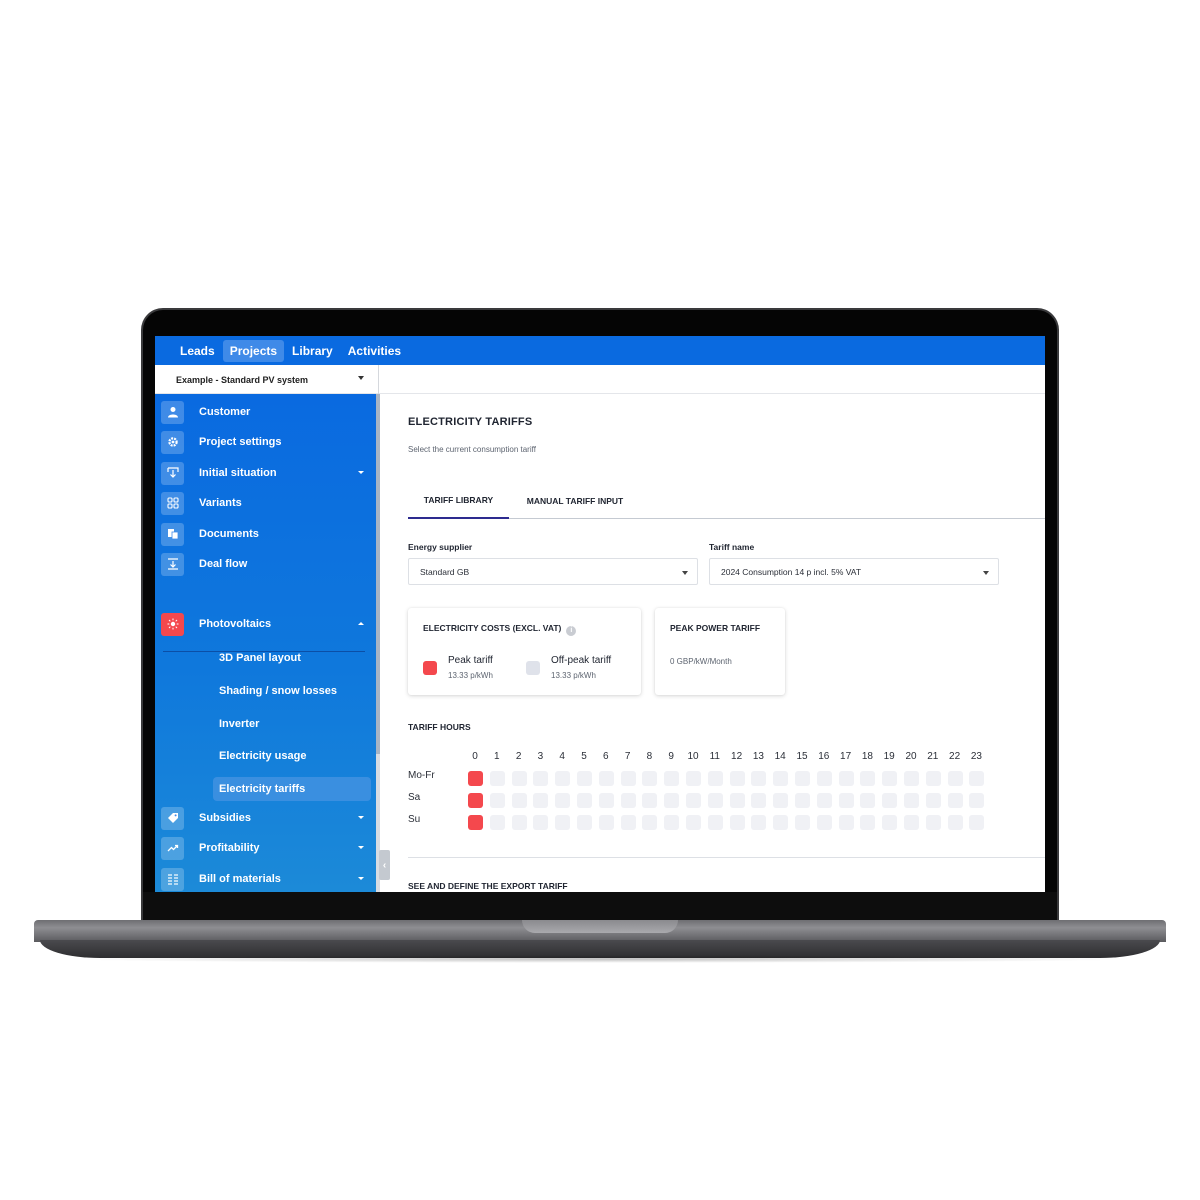 The width and height of the screenshot is (1200, 1200). What do you see at coordinates (575, 500) in the screenshot?
I see `tab-manual-tariff-input: MANUAL TARIFF INPUT` at bounding box center [575, 500].